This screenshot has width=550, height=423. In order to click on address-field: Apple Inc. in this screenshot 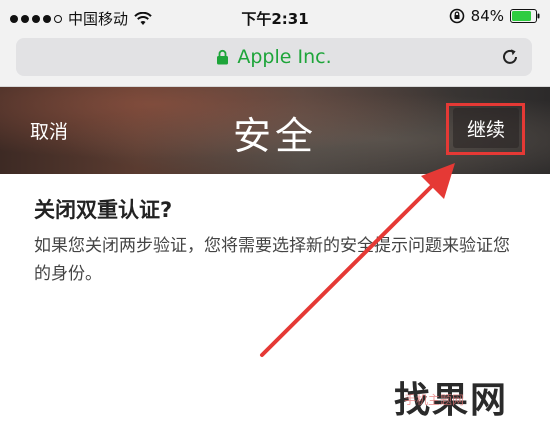, I will do `click(274, 57)`.